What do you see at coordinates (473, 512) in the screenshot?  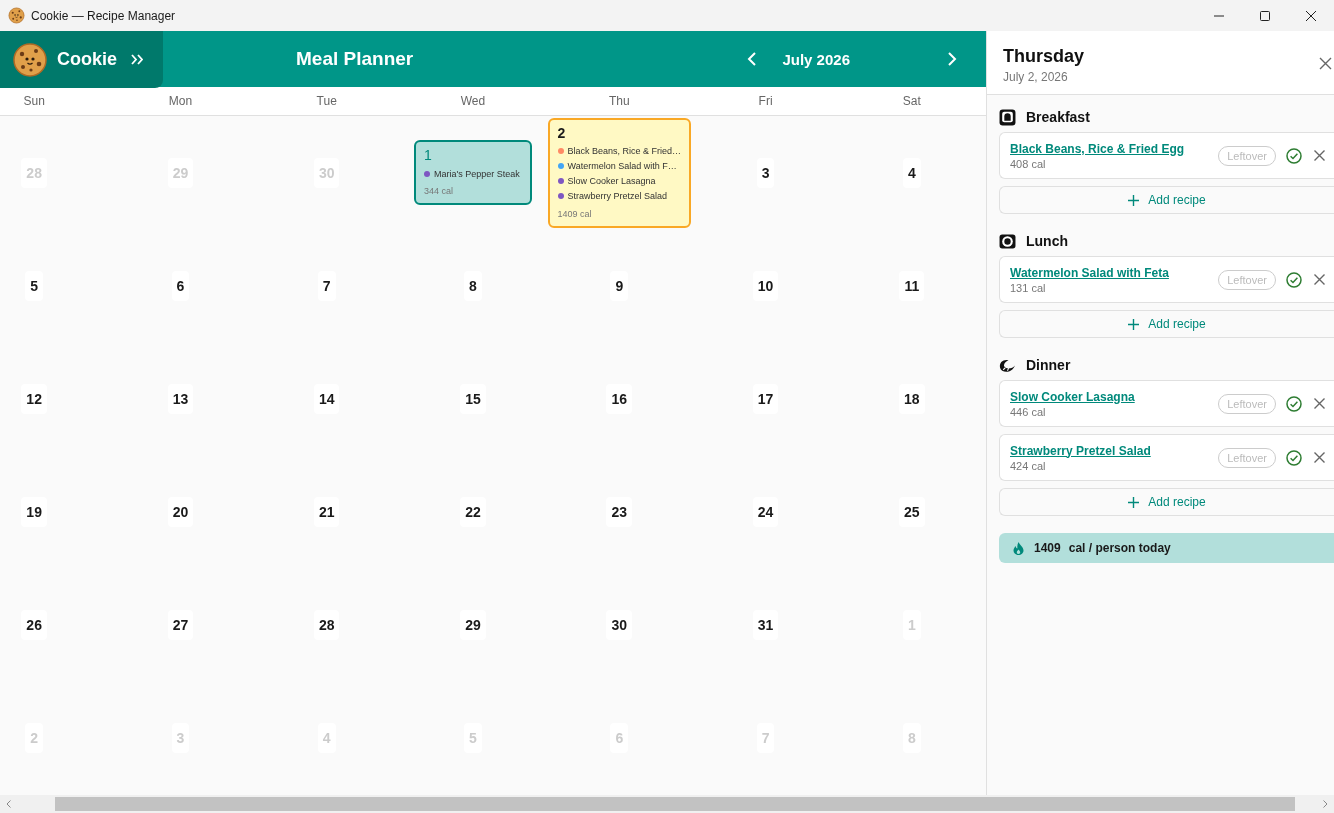 I see `date-number: 22` at bounding box center [473, 512].